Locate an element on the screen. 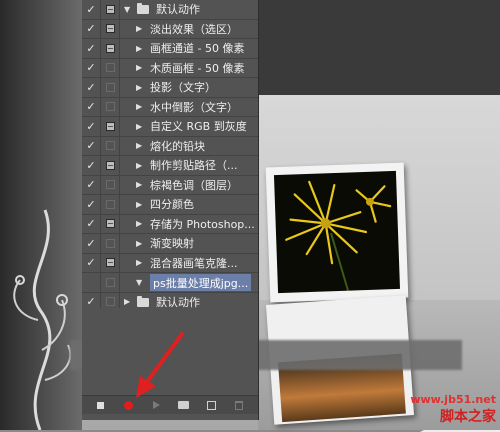 The width and height of the screenshot is (500, 432). play-icon is located at coordinates (156, 405).